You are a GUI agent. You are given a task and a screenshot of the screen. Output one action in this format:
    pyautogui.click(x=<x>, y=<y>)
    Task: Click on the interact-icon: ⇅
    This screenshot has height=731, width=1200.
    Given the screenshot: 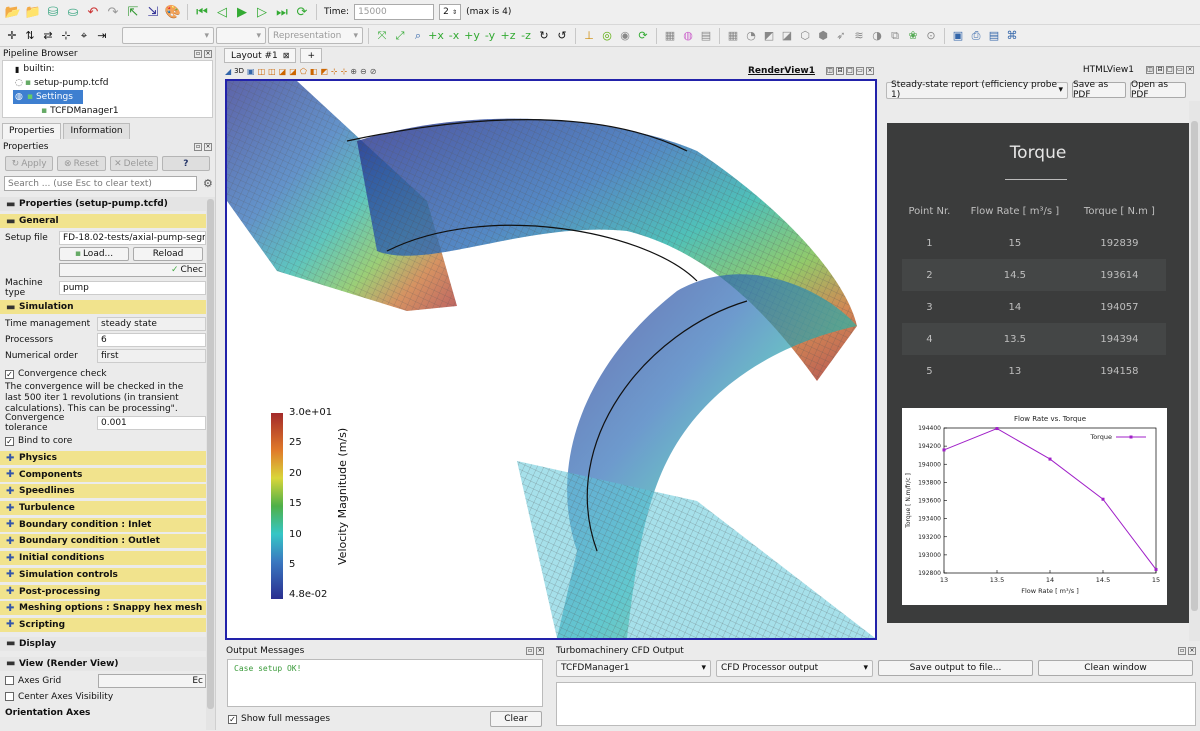 What is the action you would take?
    pyautogui.click(x=30, y=36)
    